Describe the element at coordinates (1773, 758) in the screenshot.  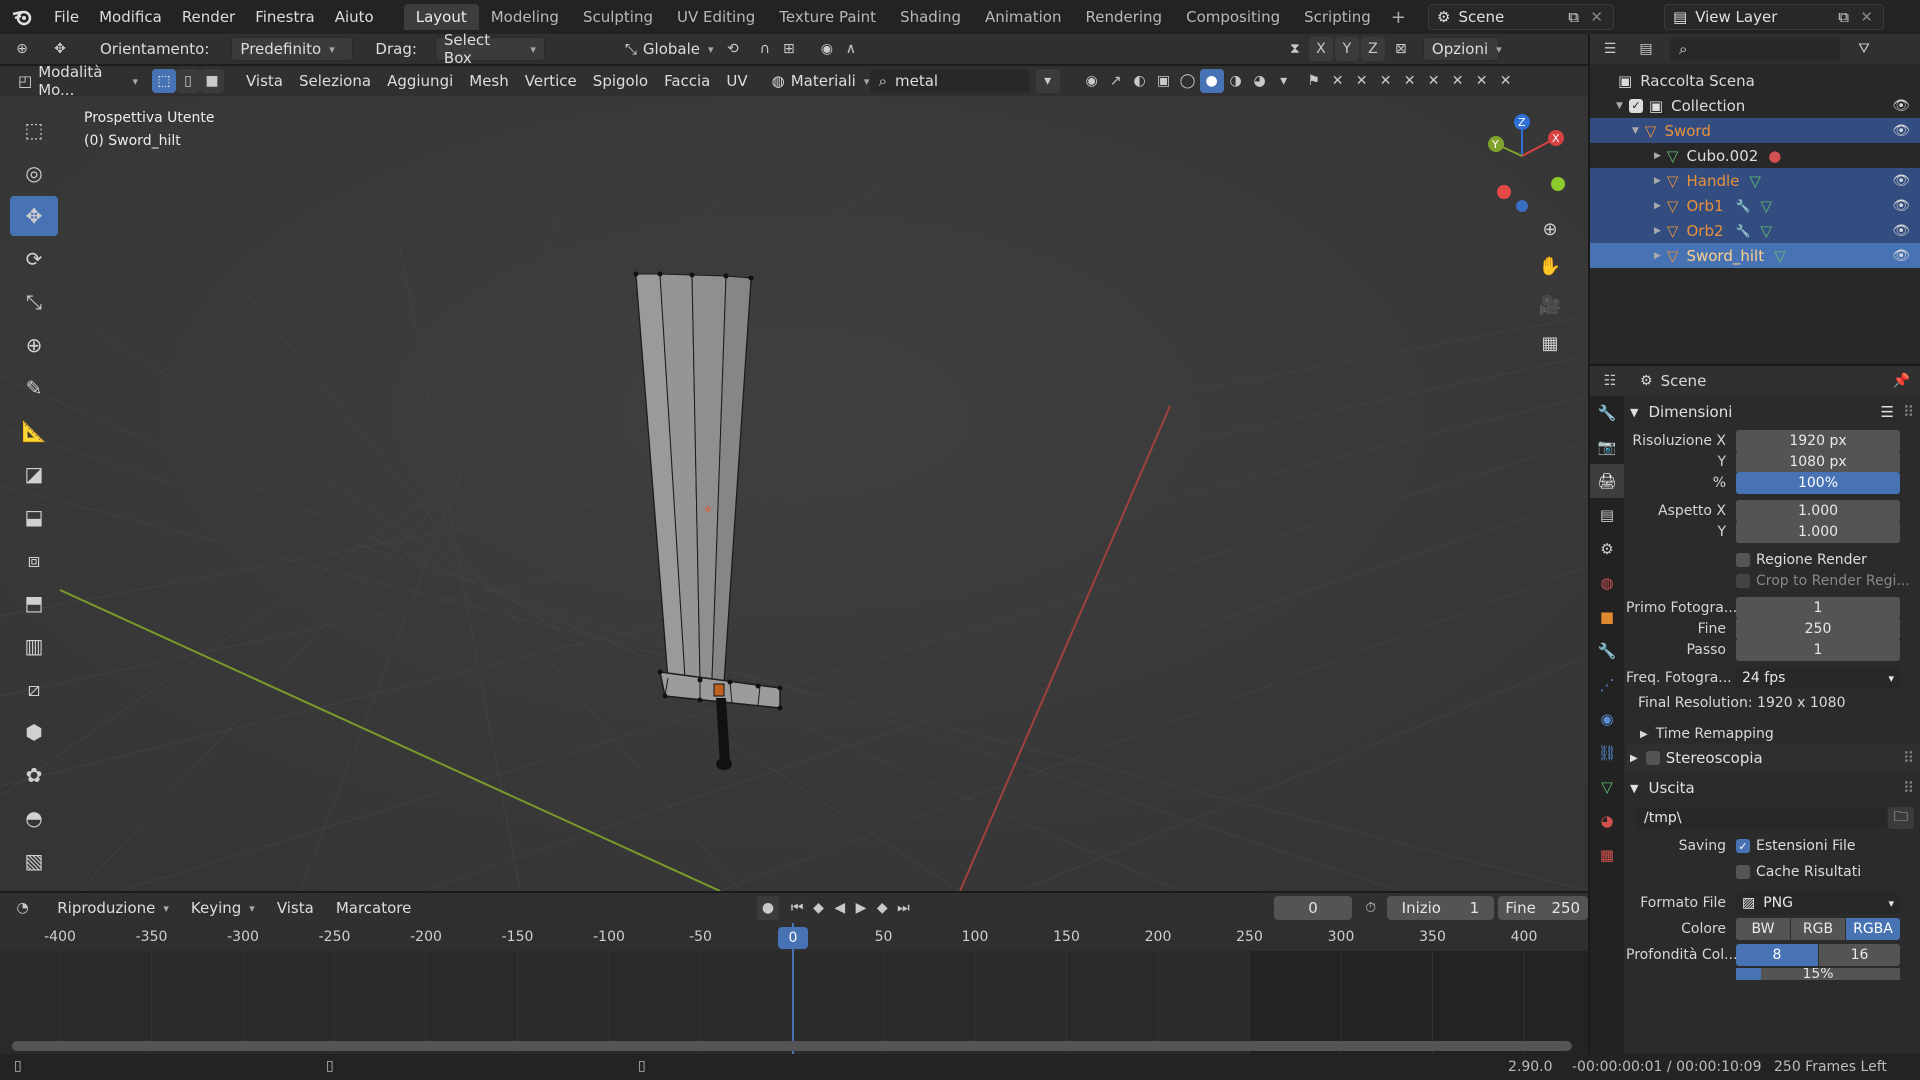
I see `stereoscopy-panel-header: ▶ Stereoscopia ⠿` at that location.